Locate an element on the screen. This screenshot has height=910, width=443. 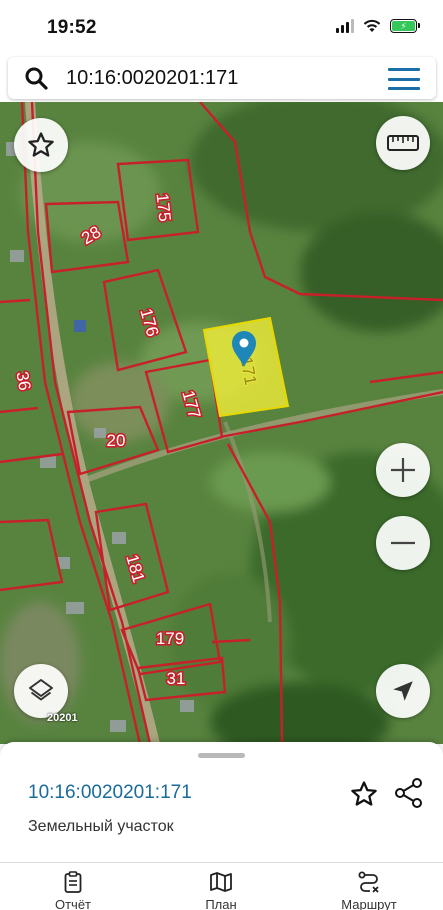
bottom-tab-bar: Отчёт План Маршрут is located at coordinates (221, 886).